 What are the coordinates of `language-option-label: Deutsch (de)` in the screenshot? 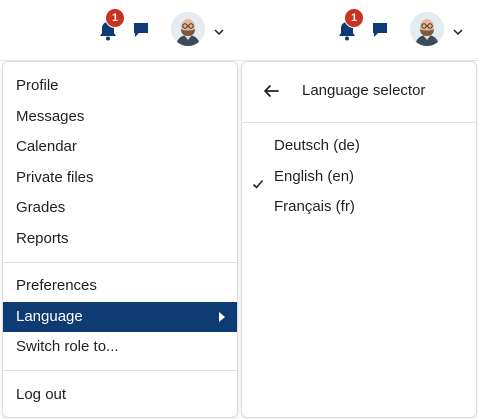 It's located at (317, 145).